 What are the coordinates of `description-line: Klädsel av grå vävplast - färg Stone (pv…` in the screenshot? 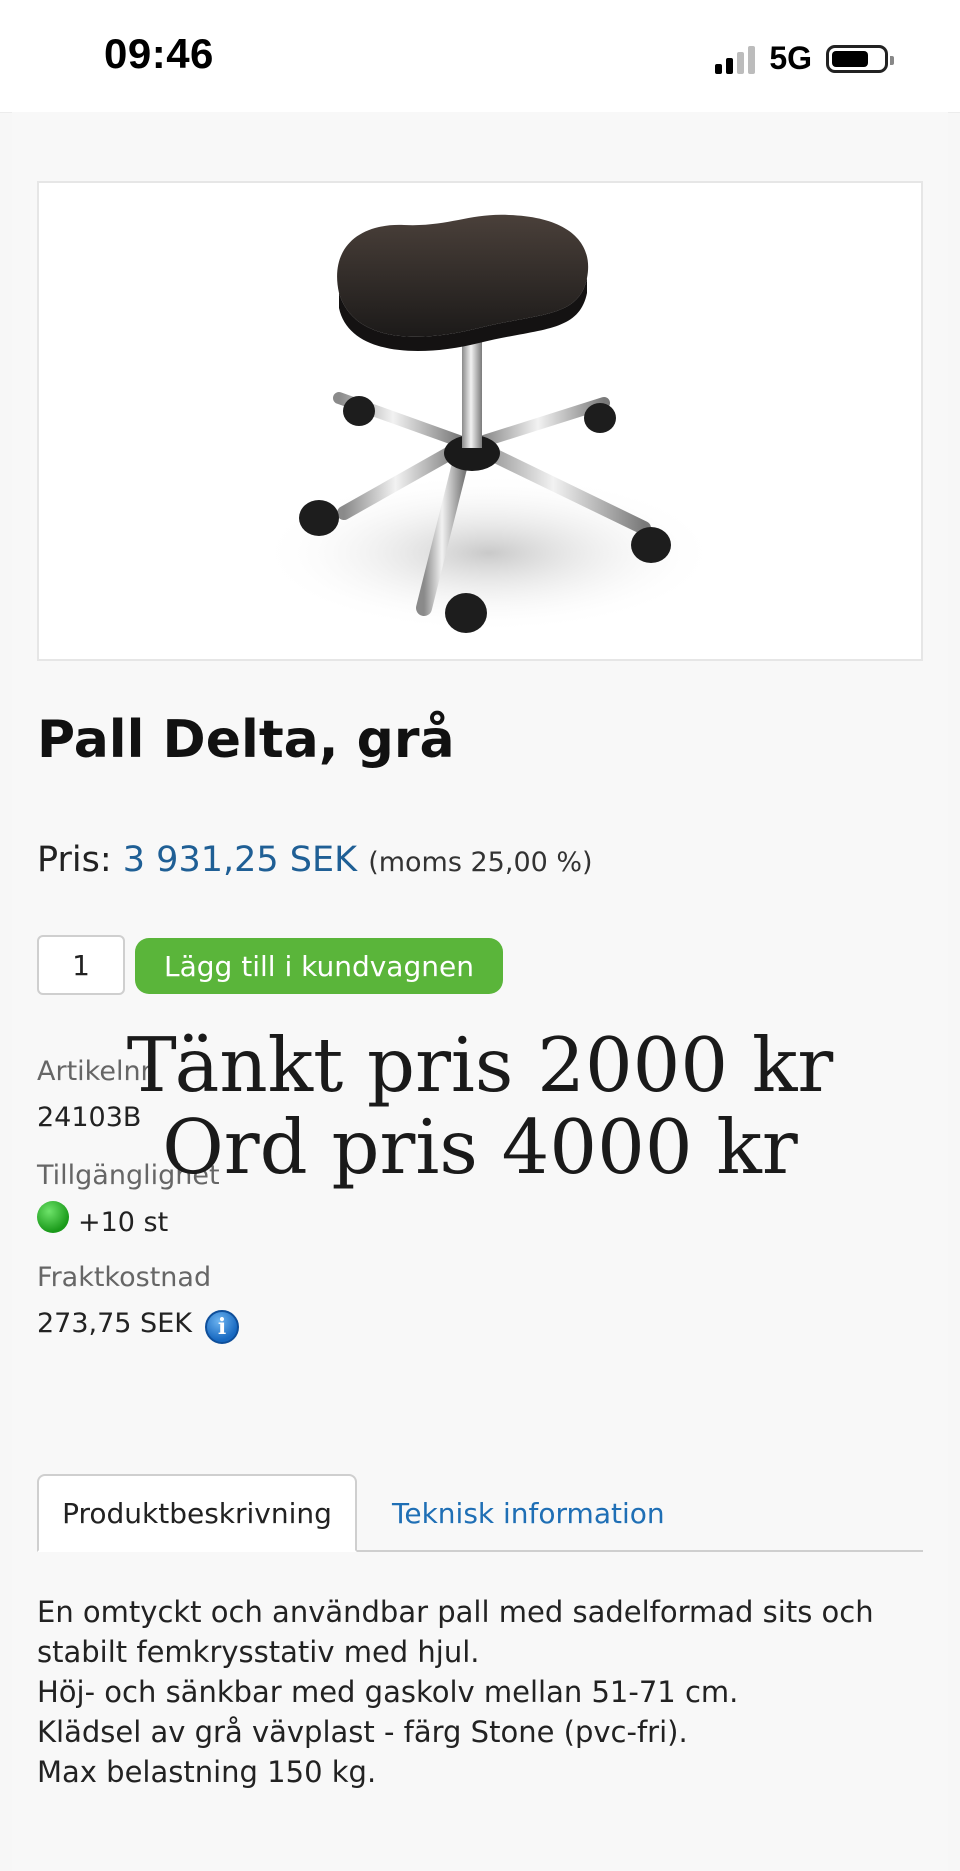 It's located at (362, 1732).